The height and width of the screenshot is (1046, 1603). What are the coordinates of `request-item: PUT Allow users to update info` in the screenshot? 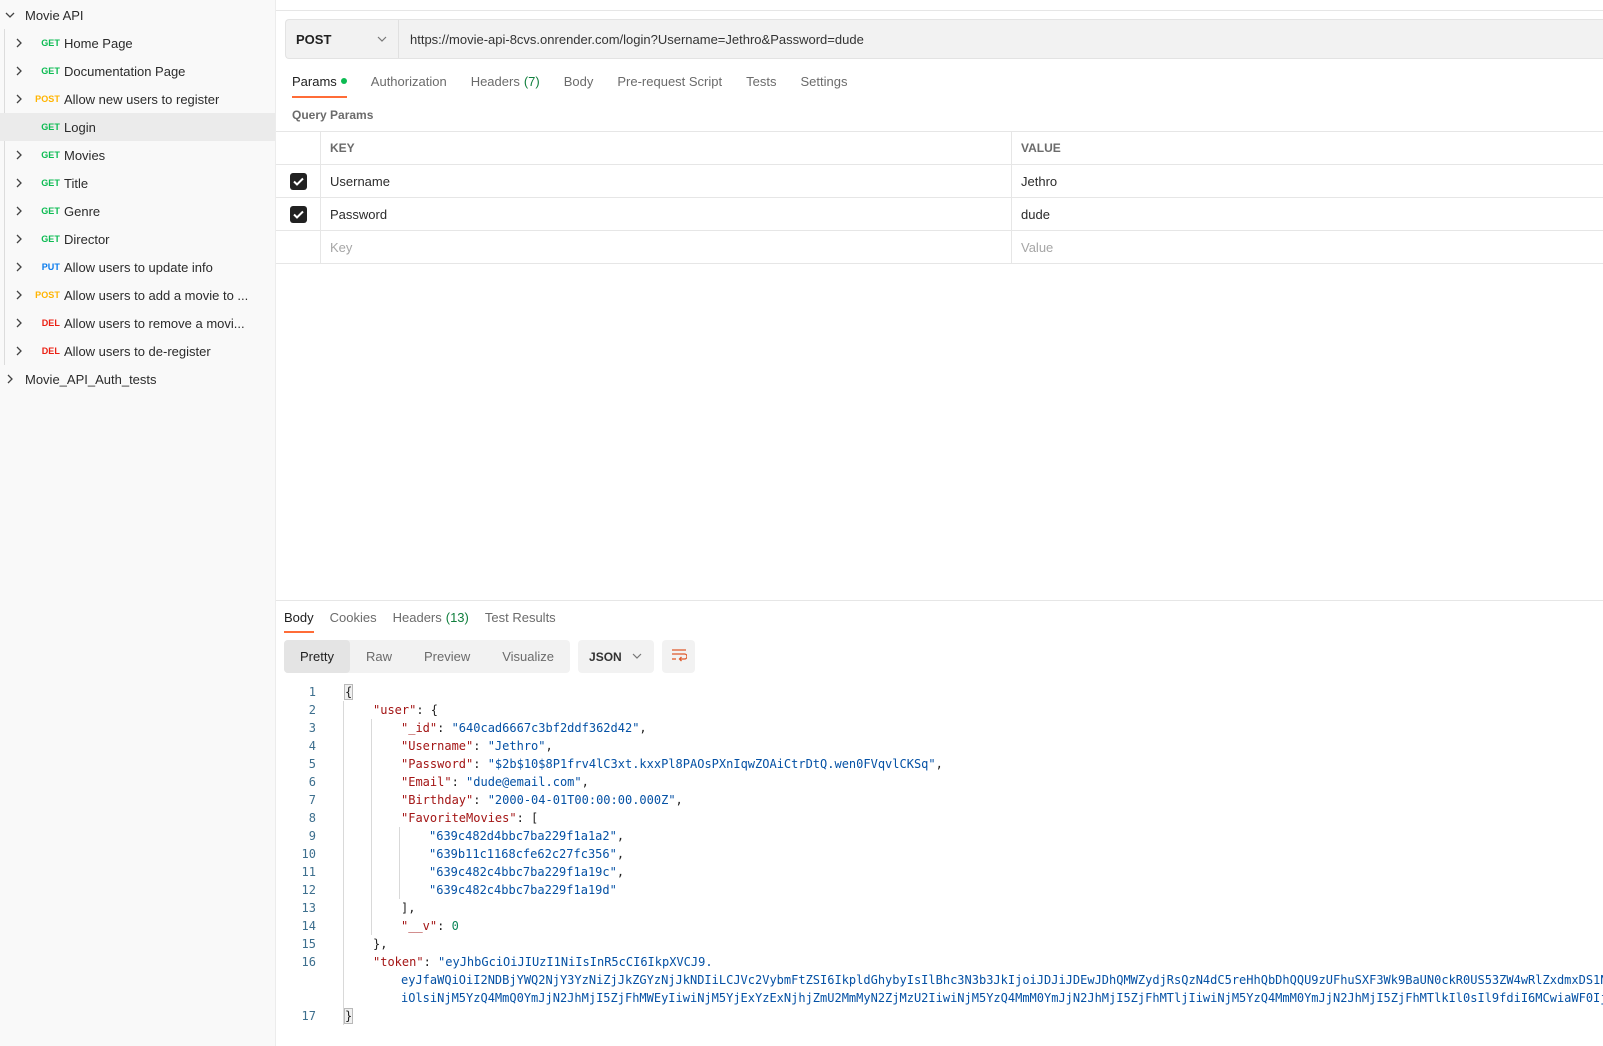 It's located at (137, 267).